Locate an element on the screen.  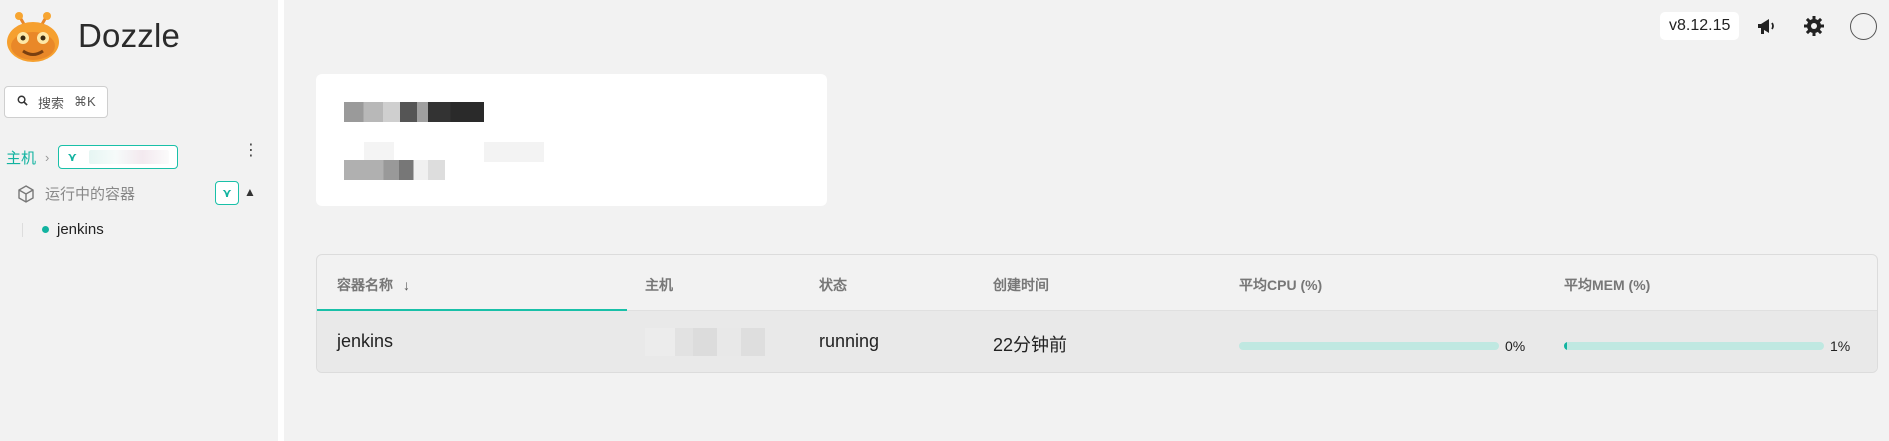
dozzle-logo-icon is located at coordinates (33, 37).